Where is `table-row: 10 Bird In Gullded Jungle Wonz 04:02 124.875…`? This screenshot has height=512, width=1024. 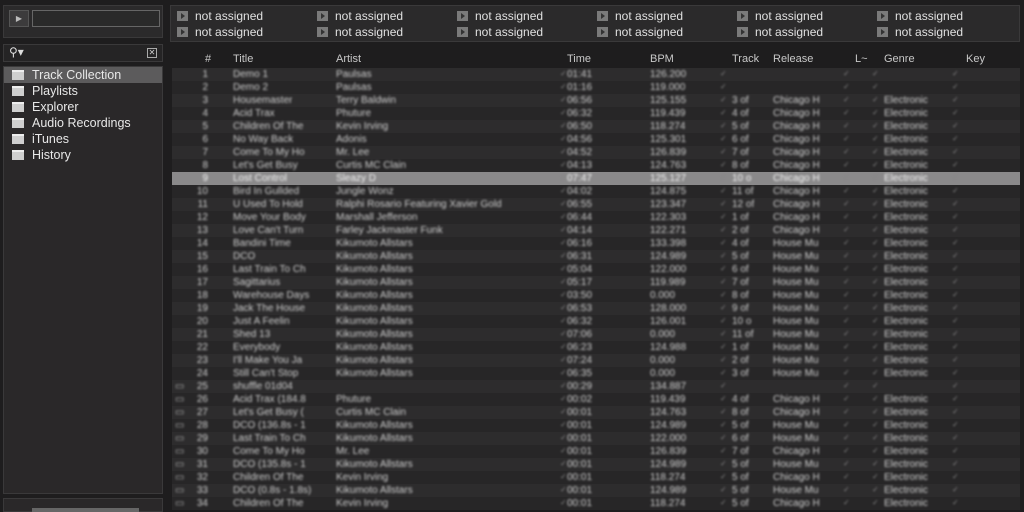
table-row: 10 Bird In Gullded Jungle Wonz 04:02 124.875… is located at coordinates (596, 191).